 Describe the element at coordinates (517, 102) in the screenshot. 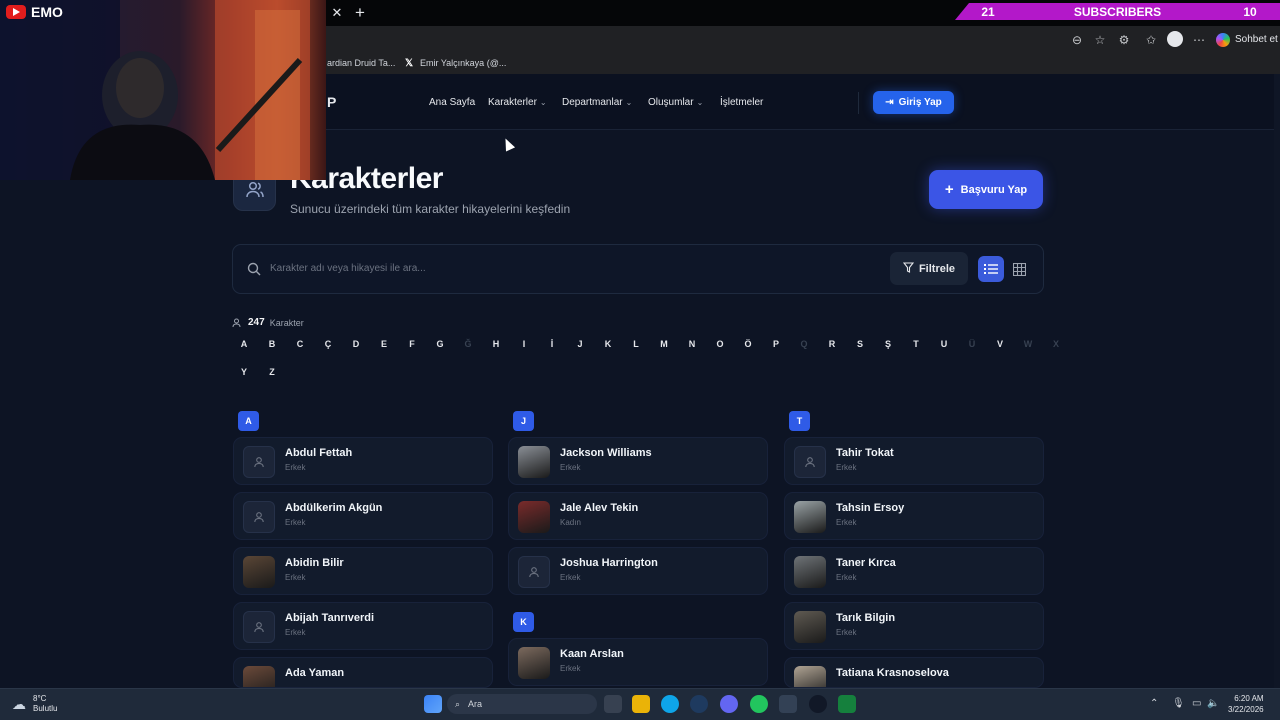

I see `nav-characters: Karakterler ⌄` at that location.